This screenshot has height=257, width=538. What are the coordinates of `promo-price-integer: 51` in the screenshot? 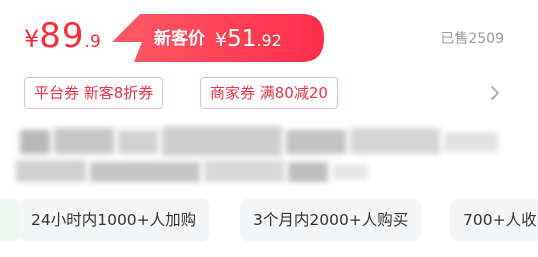 It's located at (242, 39).